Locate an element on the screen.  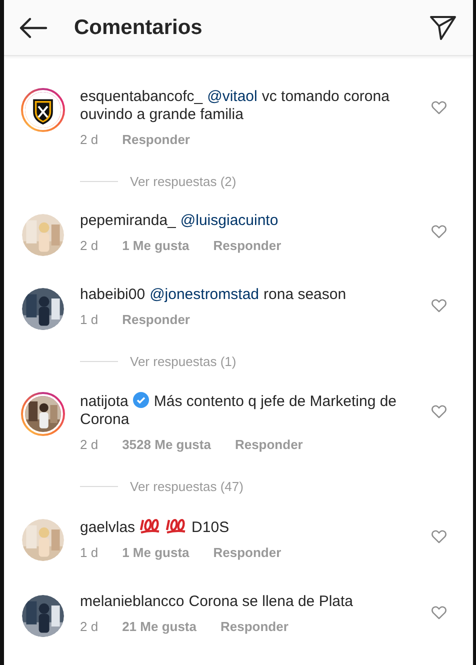
back-arrow-icon is located at coordinates (33, 27).